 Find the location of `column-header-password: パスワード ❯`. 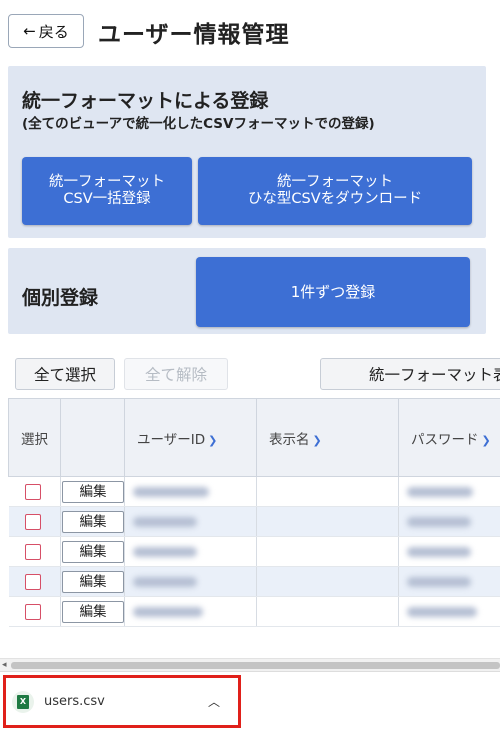

column-header-password: パスワード ❯ is located at coordinates (449, 437).